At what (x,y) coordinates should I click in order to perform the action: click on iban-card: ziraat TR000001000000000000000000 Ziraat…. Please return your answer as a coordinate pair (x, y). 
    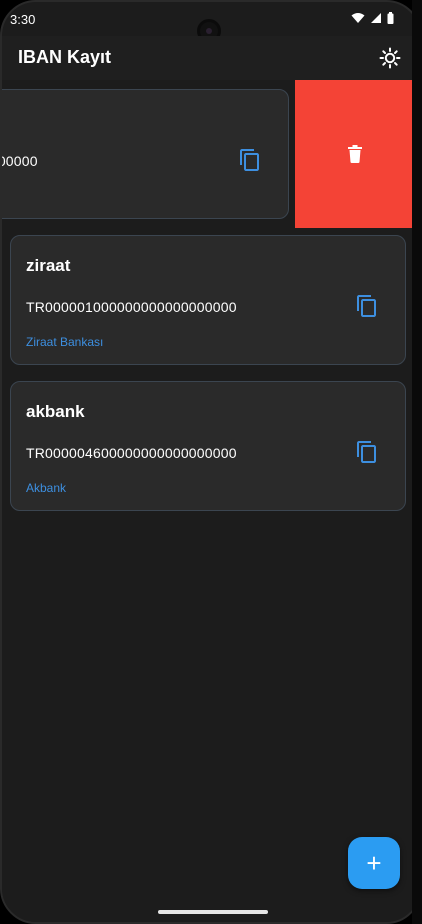
    Looking at the image, I should click on (208, 300).